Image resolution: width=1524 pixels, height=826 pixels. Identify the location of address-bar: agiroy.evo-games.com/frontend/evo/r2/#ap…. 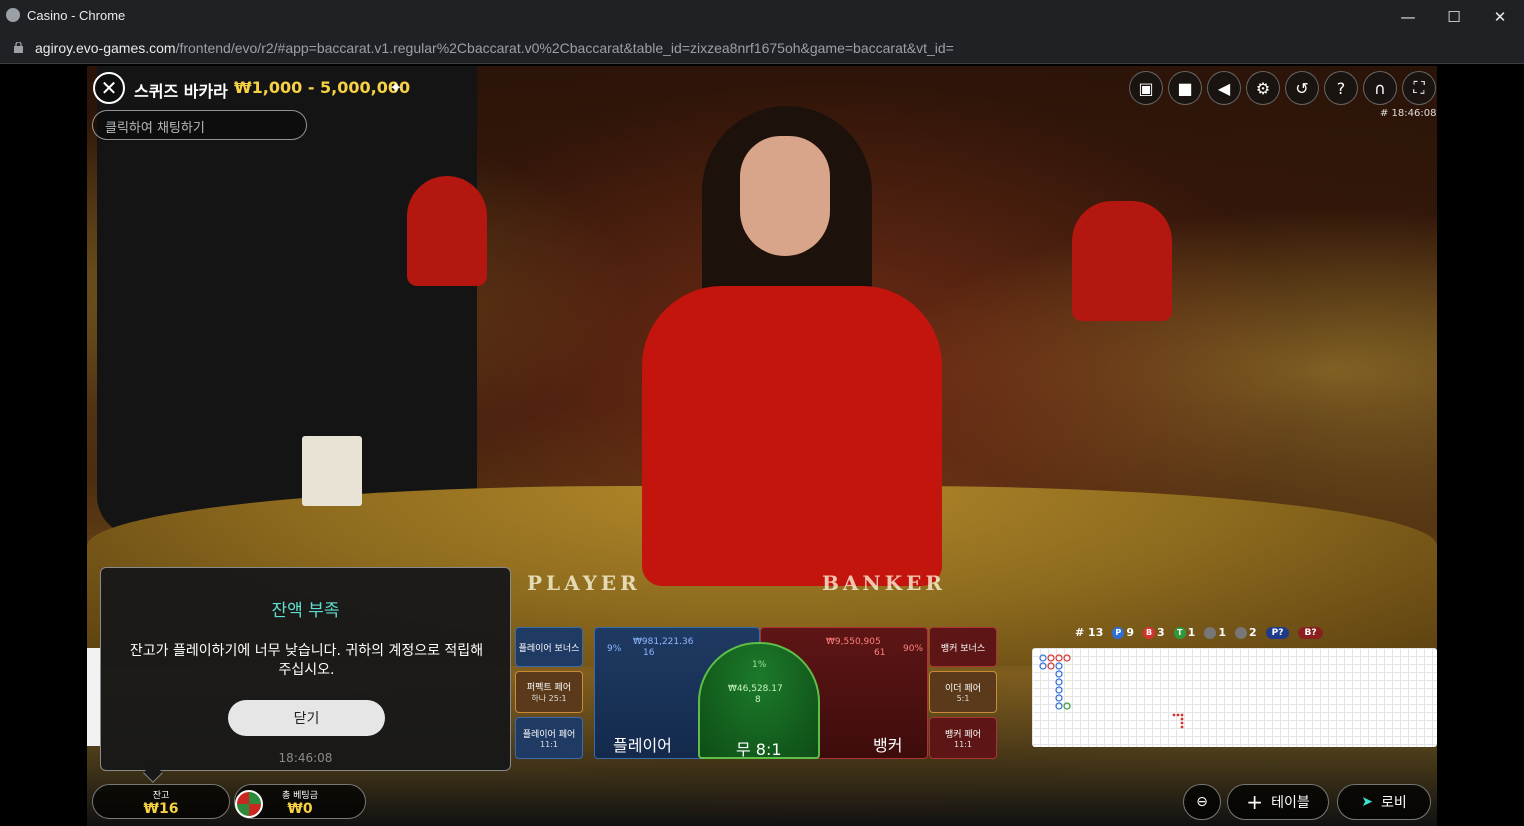
(762, 48).